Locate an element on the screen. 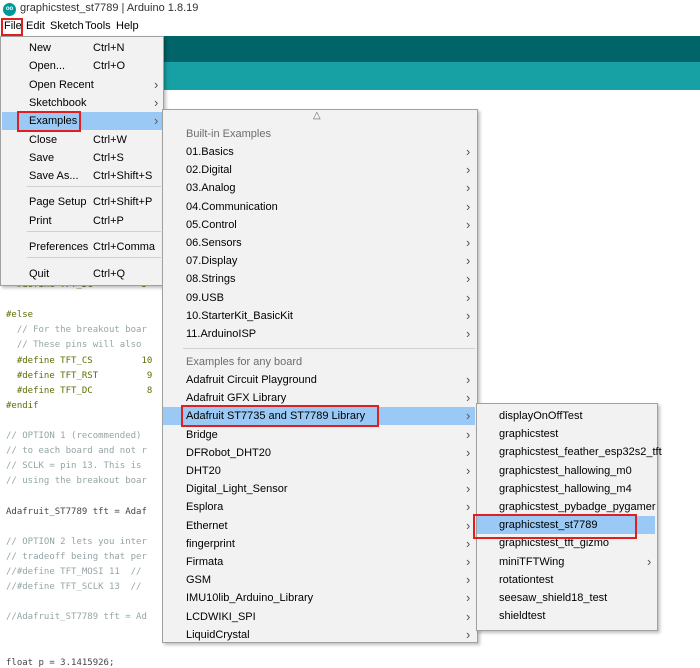 This screenshot has width=700, height=668. menu-item-label: Digital_Light_Sensor is located at coordinates (237, 489).